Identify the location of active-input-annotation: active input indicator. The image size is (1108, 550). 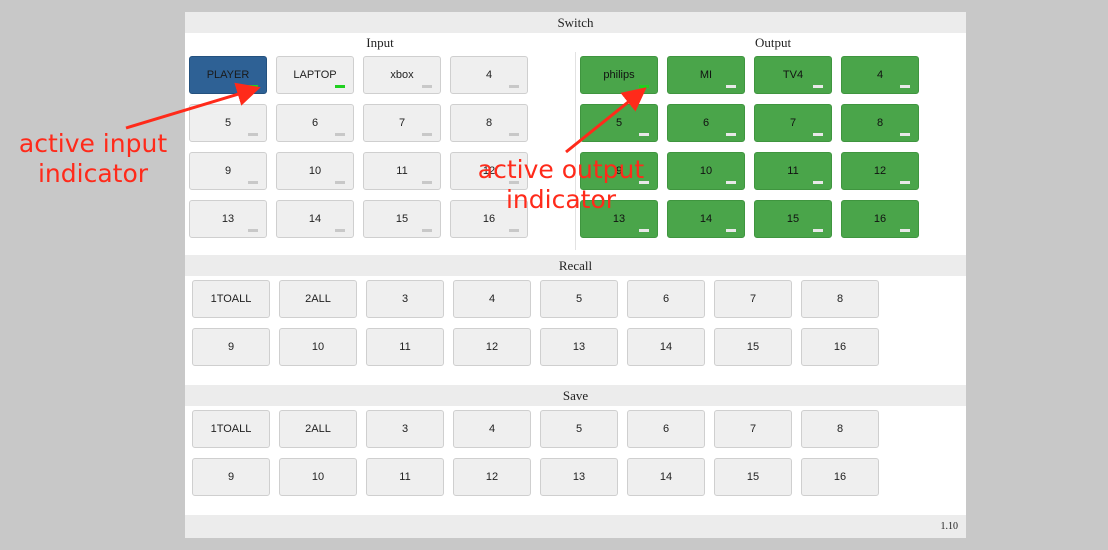
(93, 159).